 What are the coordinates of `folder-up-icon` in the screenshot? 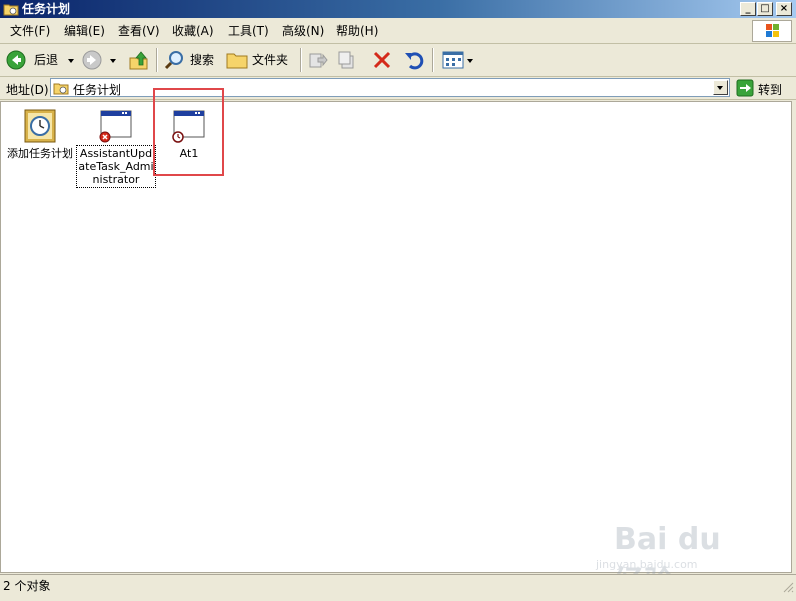 It's located at (138, 60).